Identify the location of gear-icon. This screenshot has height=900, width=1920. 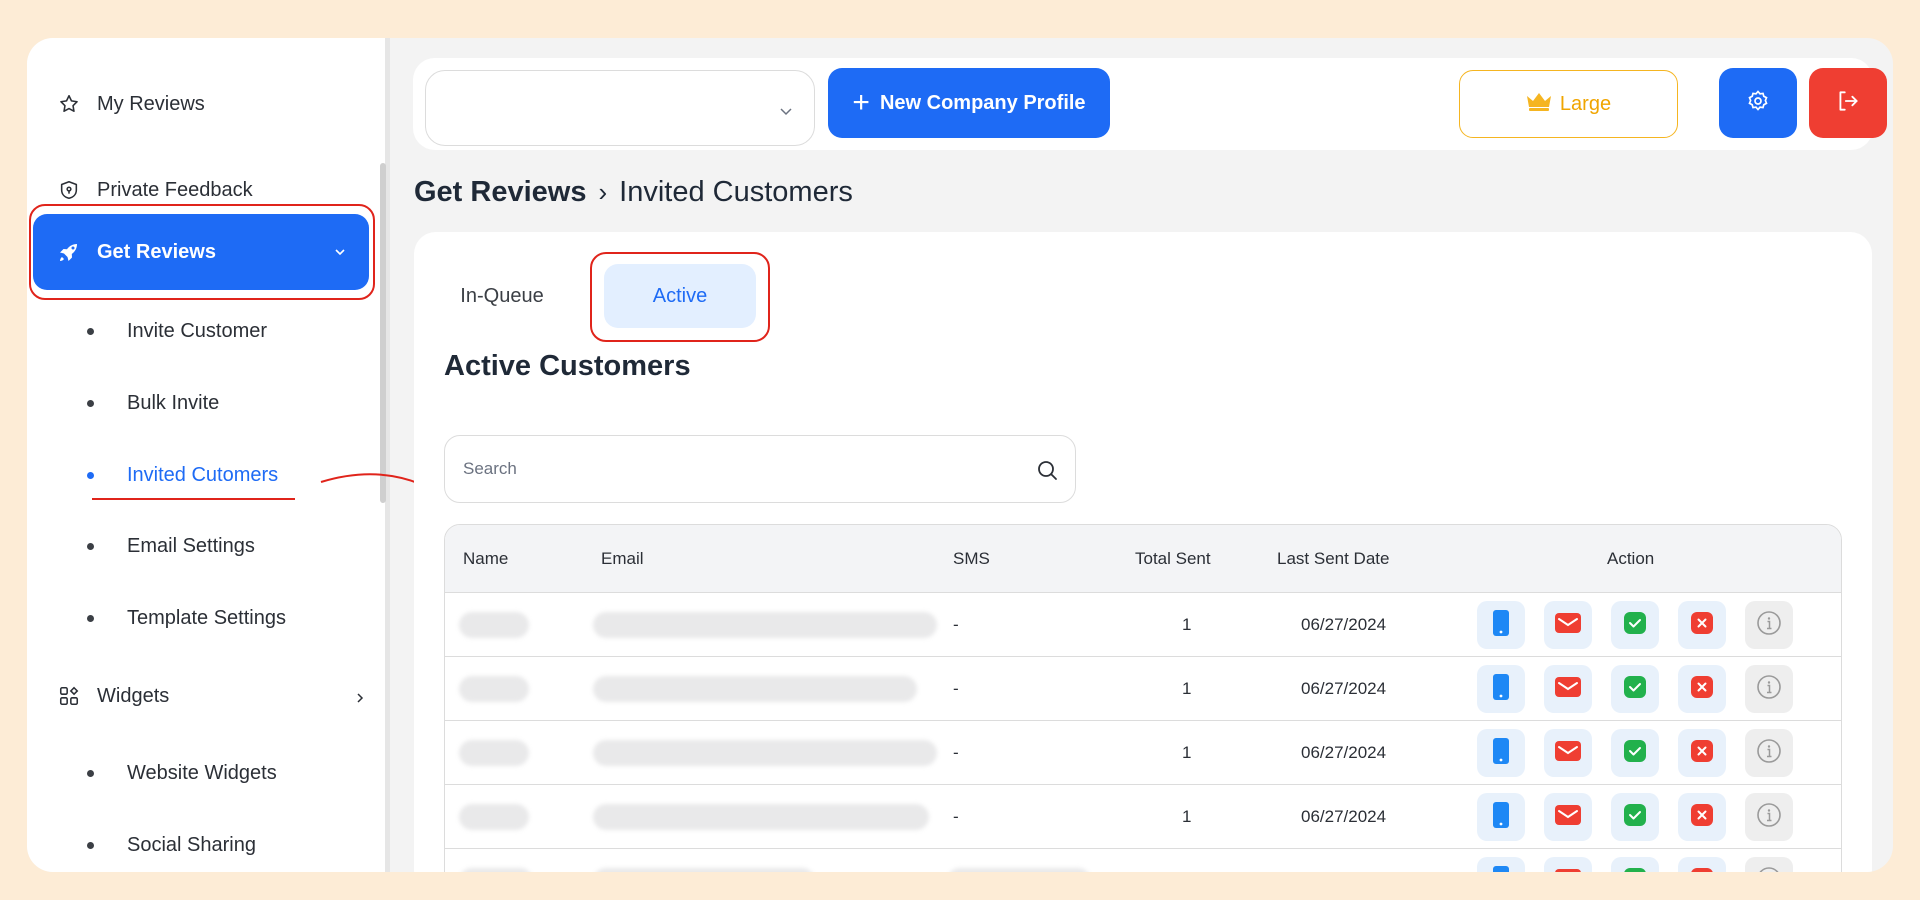
(1758, 103).